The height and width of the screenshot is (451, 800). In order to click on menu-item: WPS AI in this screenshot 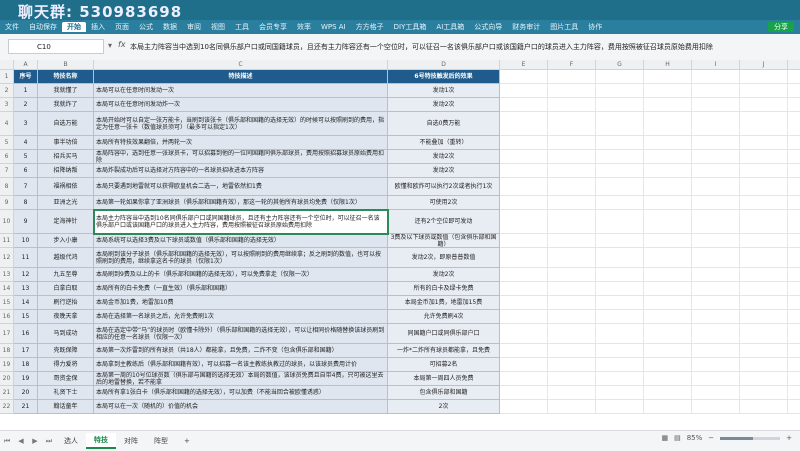, I will do `click(333, 27)`.